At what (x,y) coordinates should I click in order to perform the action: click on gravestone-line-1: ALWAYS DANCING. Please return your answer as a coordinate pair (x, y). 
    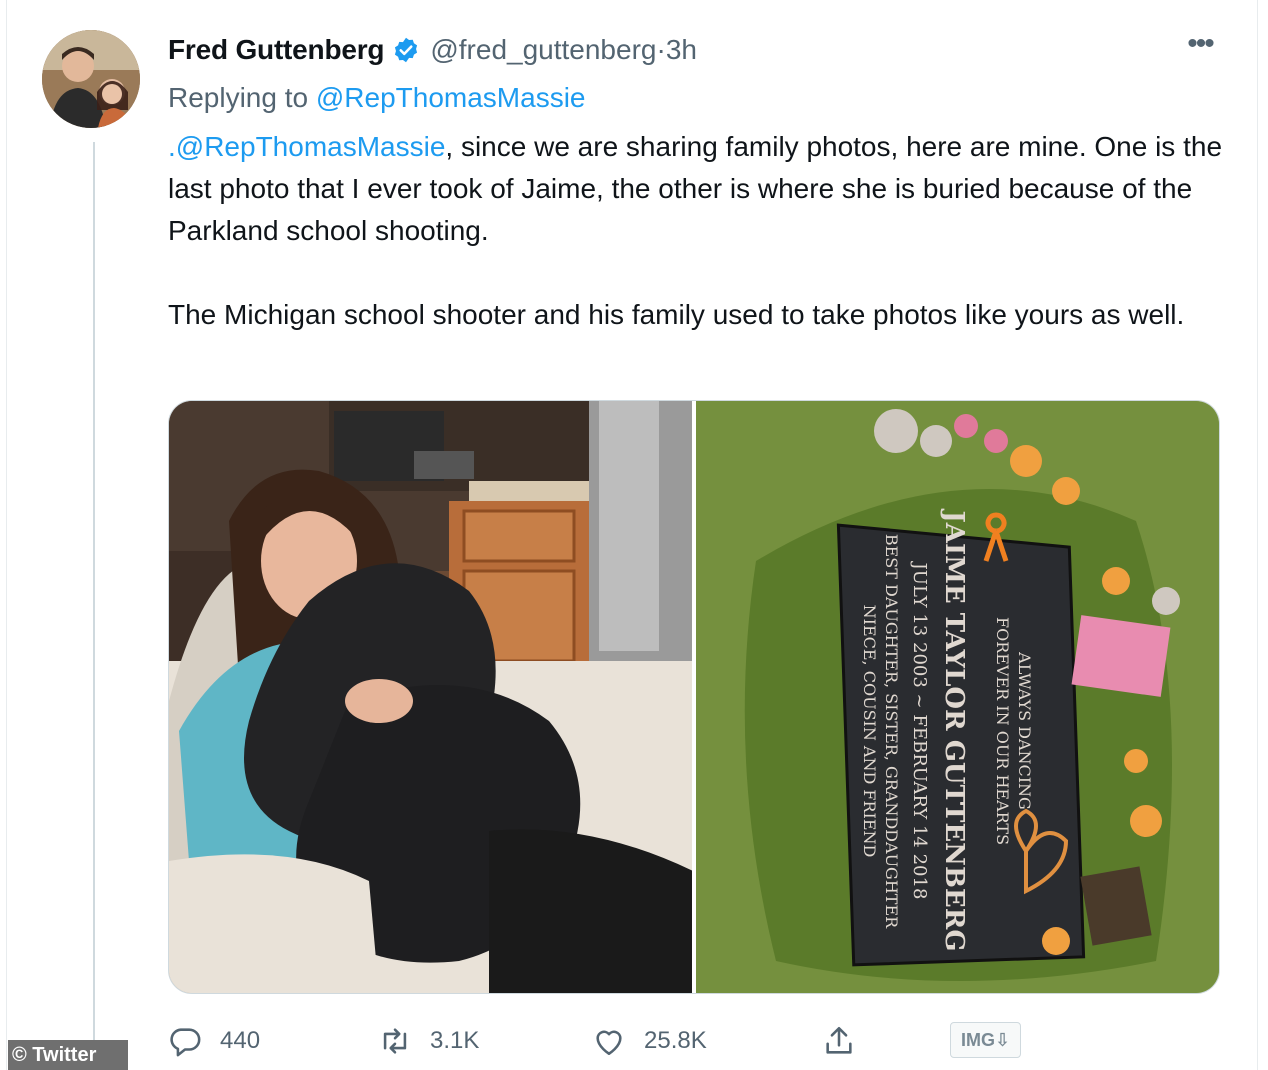
    Looking at the image, I should click on (1024, 730).